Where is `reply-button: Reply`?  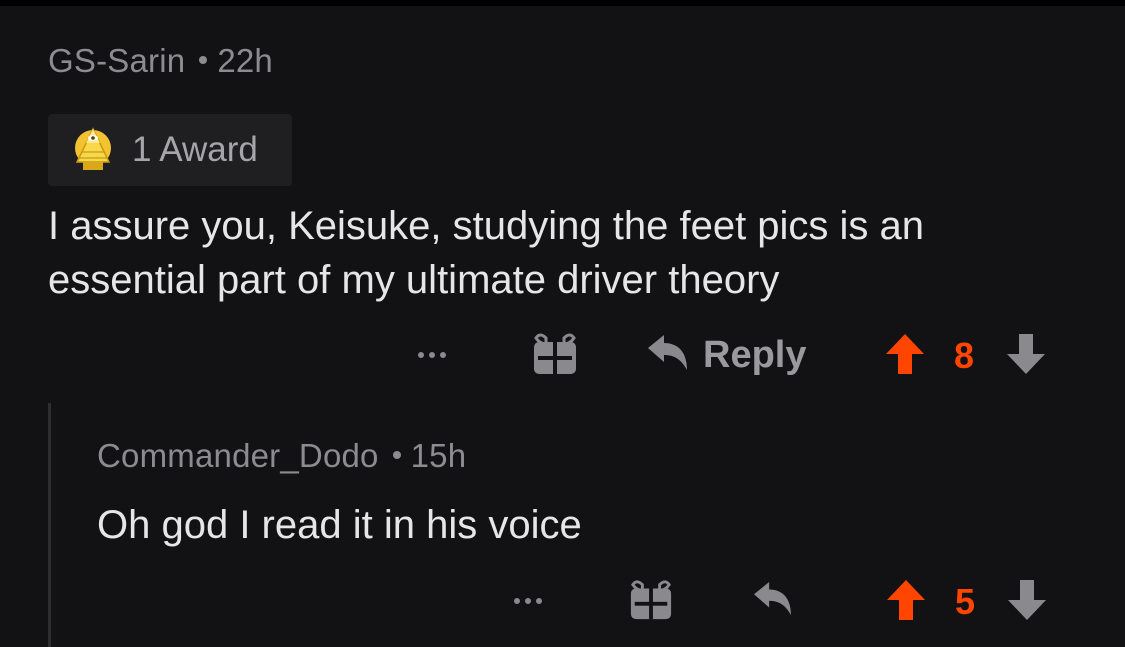 reply-button: Reply is located at coordinates (754, 355).